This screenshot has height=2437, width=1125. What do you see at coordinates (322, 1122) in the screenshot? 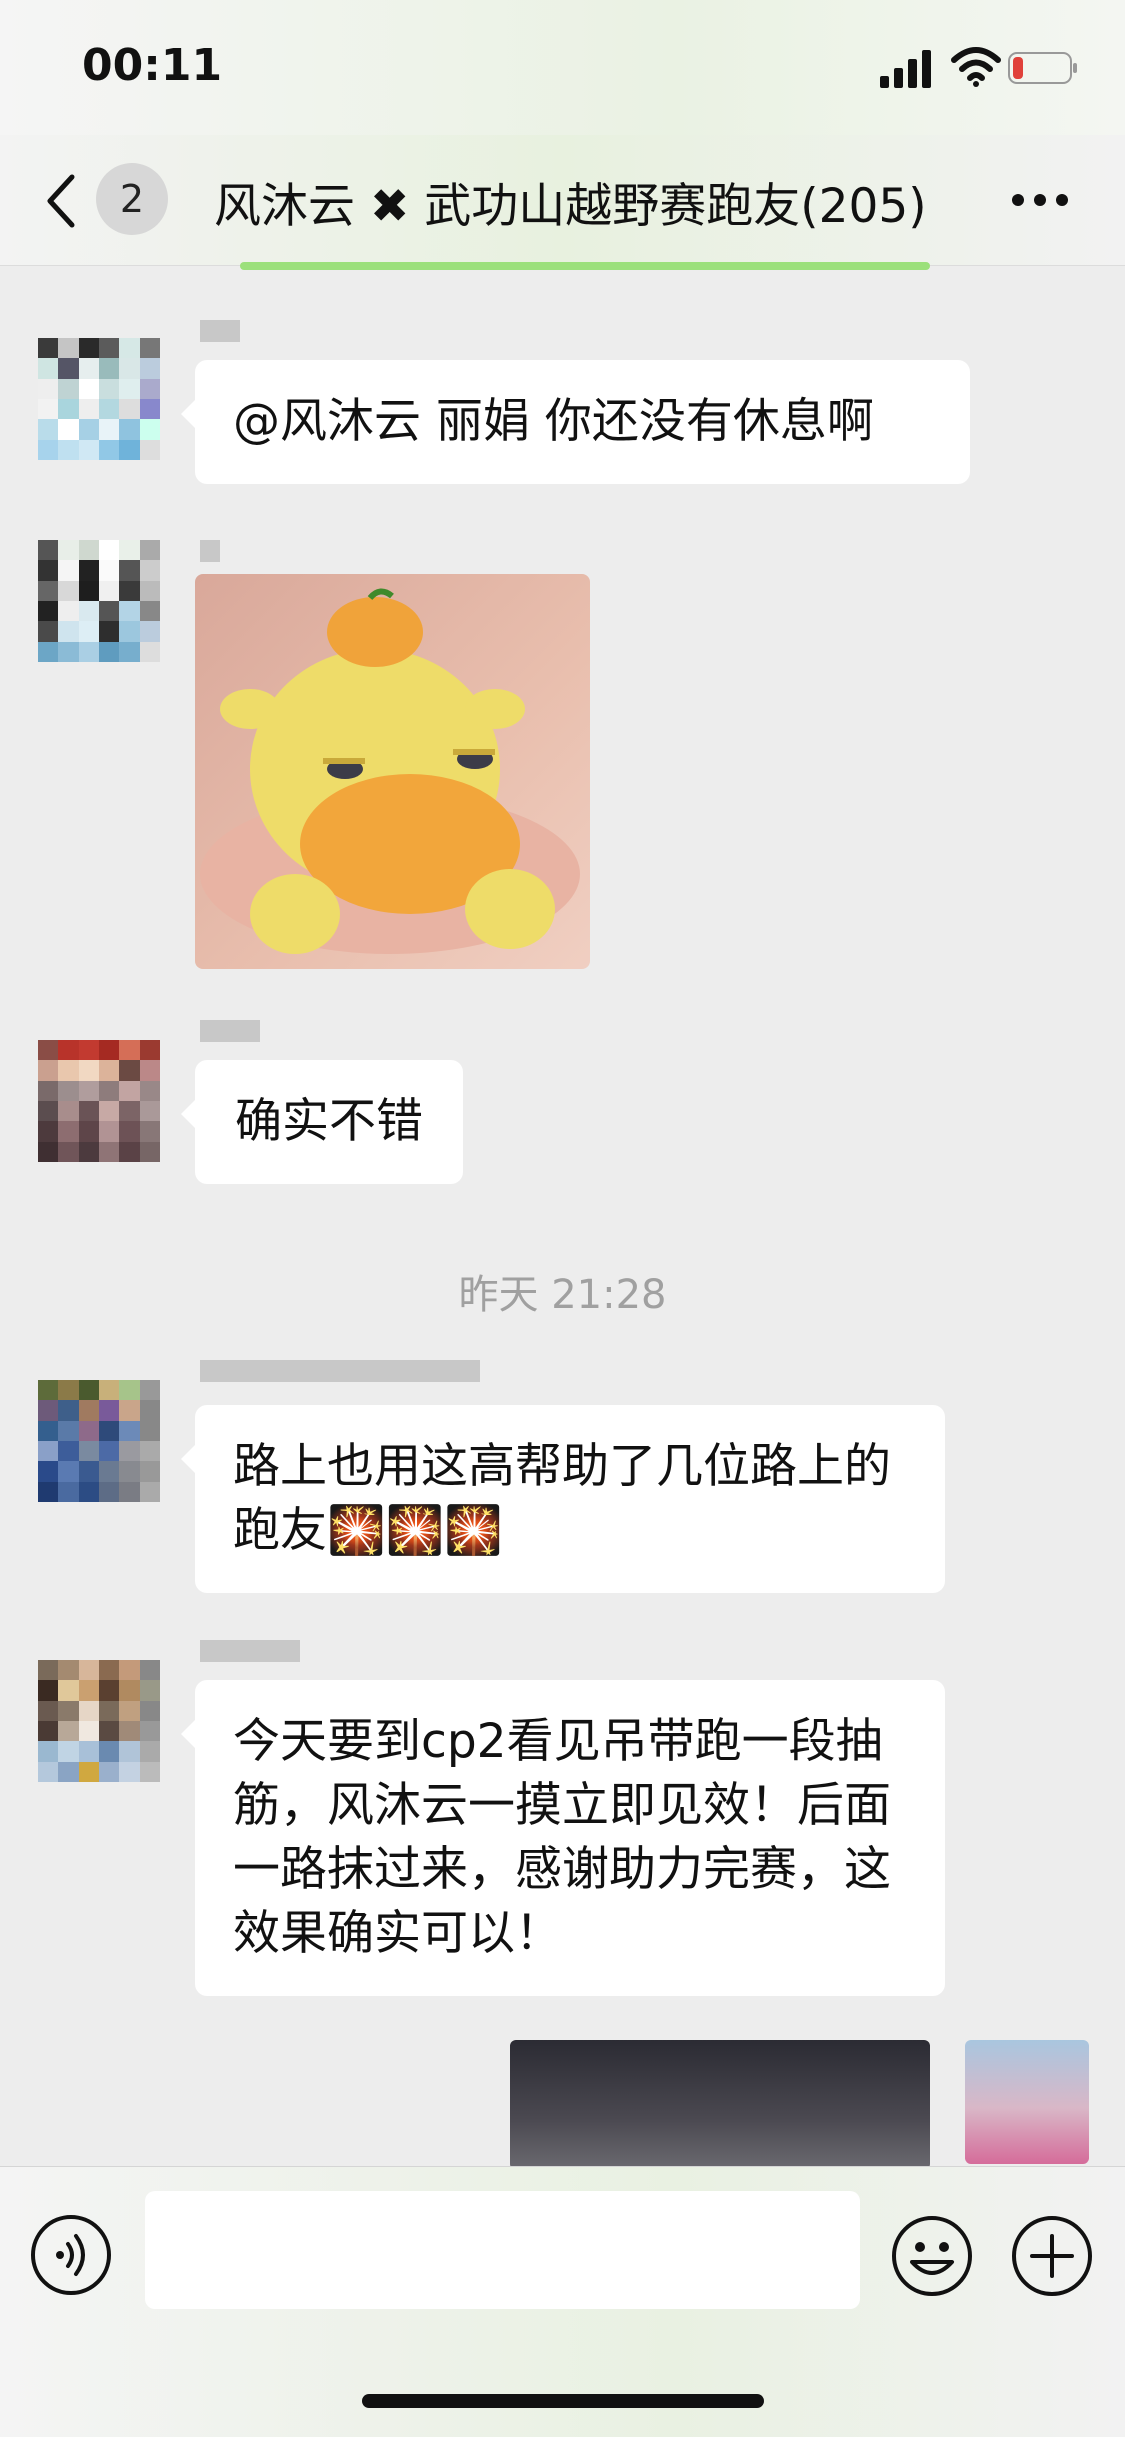
I see `message-bubble: 确实不错` at bounding box center [322, 1122].